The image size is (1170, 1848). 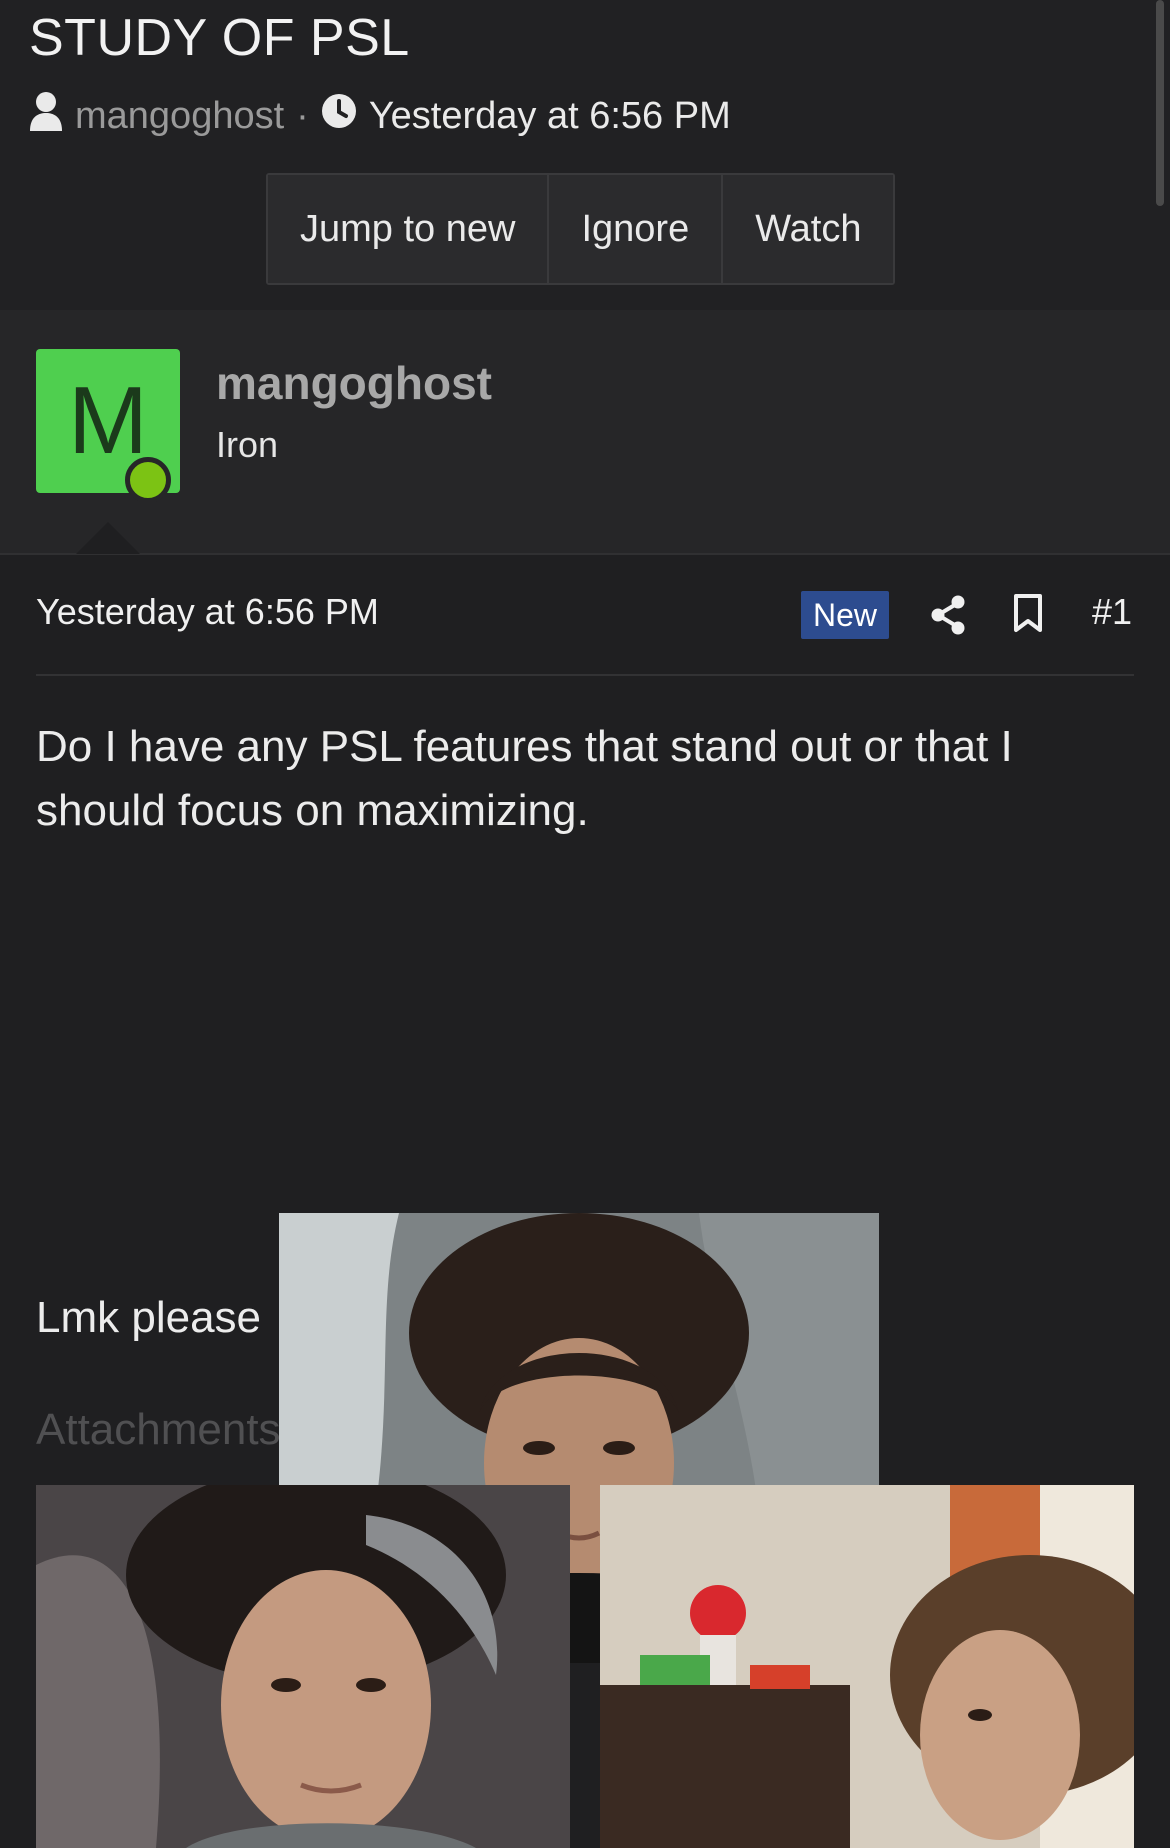 I want to click on post-username: mangoghost, so click(x=354, y=383).